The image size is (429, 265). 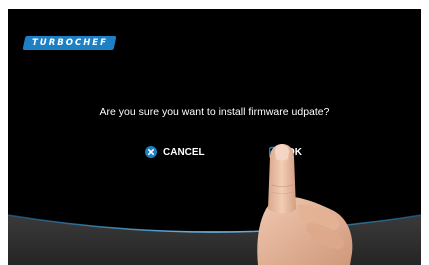 What do you see at coordinates (184, 152) in the screenshot?
I see `cancel-label: CANCEL` at bounding box center [184, 152].